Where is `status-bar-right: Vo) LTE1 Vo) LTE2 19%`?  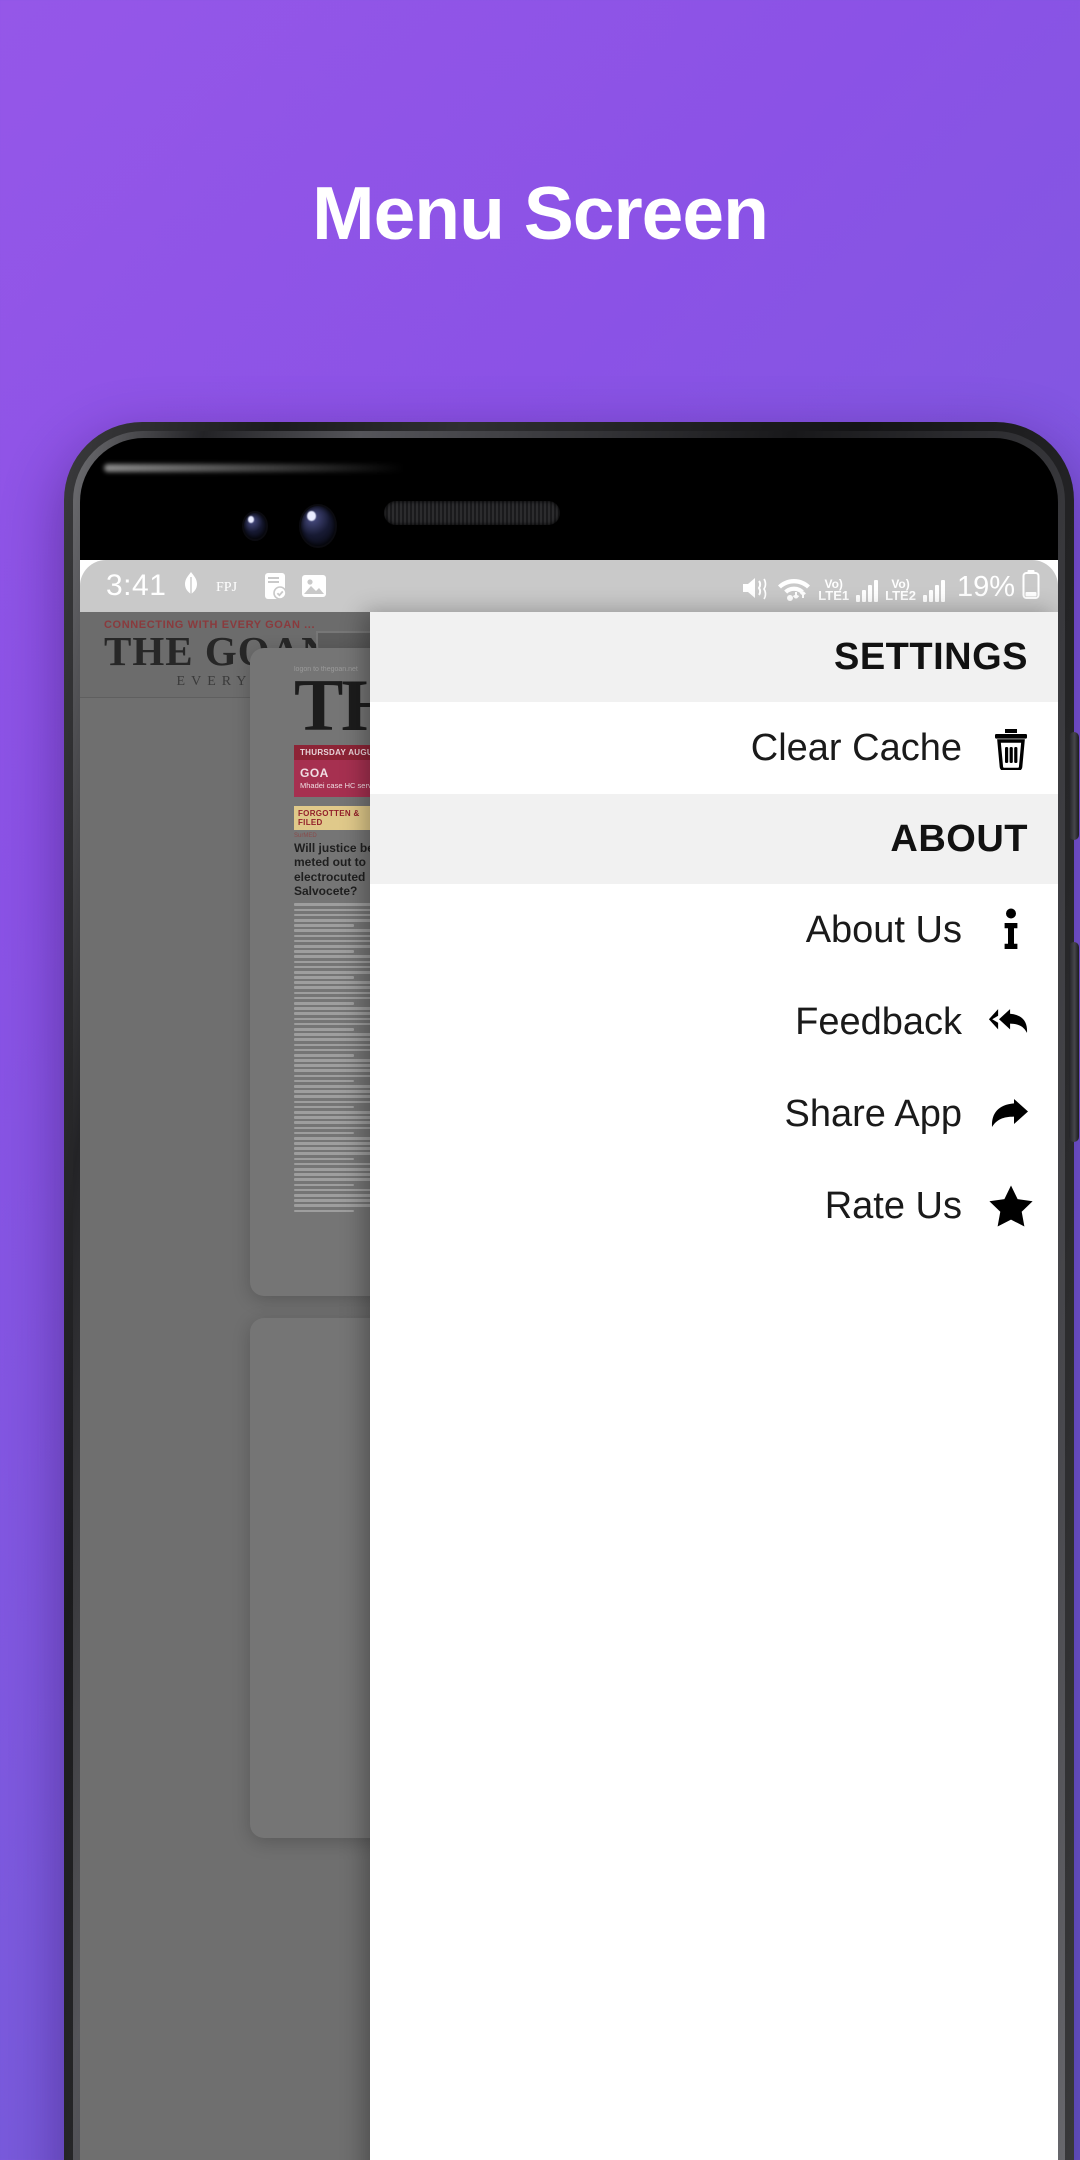 status-bar-right: Vo) LTE1 Vo) LTE2 19% is located at coordinates (890, 586).